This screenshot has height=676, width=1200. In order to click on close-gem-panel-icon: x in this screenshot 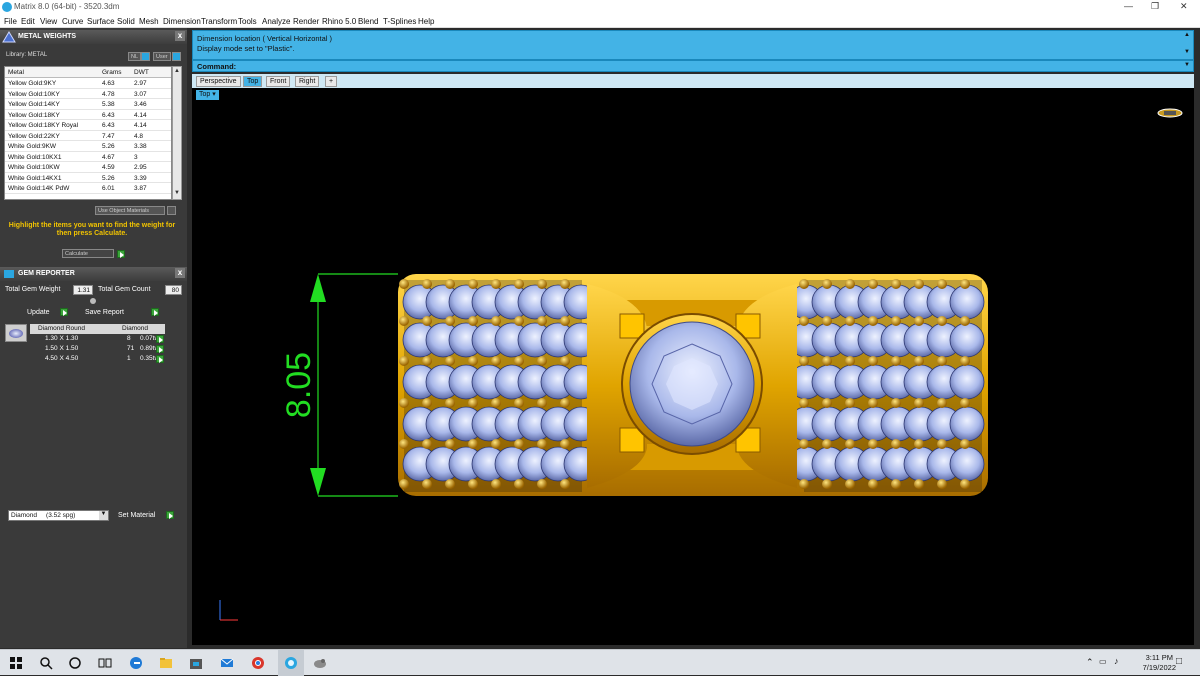, I will do `click(180, 273)`.